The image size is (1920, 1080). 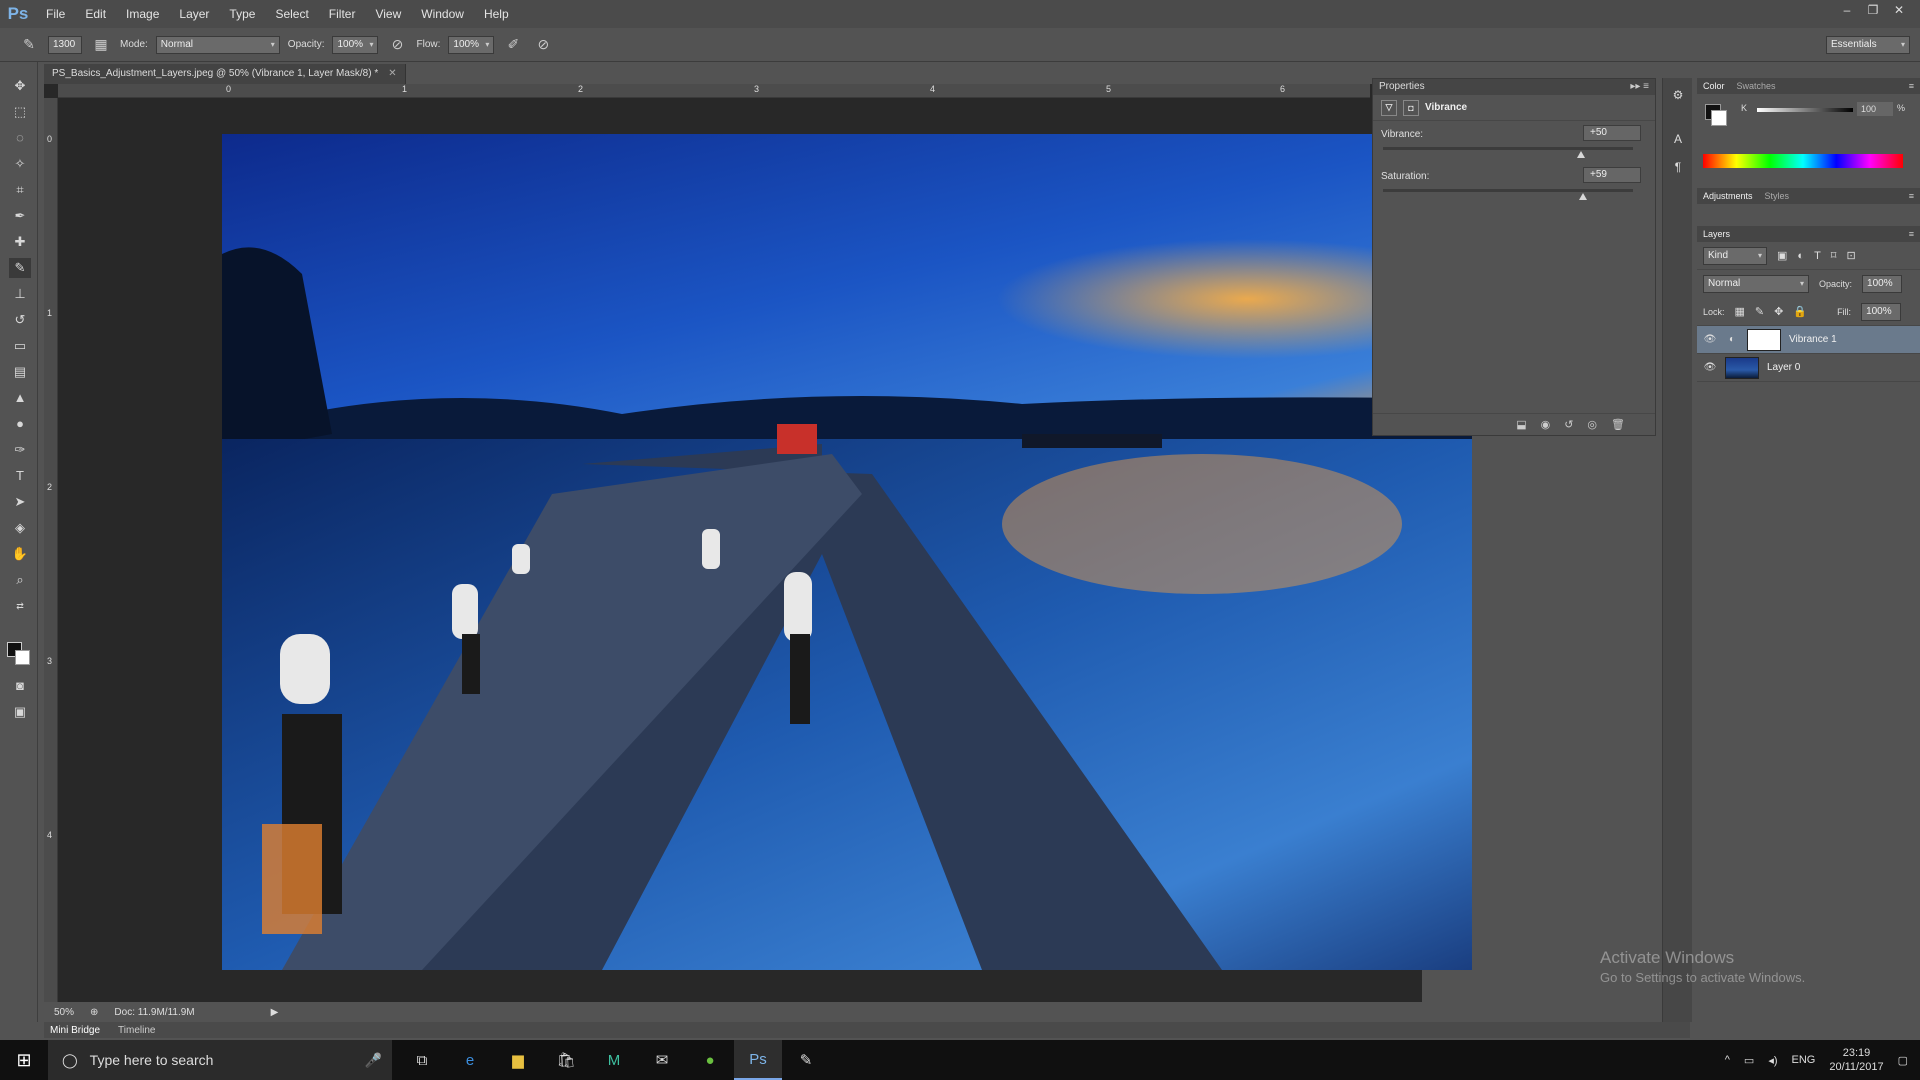 I want to click on opacity-field: 100% ▾, so click(x=355, y=44).